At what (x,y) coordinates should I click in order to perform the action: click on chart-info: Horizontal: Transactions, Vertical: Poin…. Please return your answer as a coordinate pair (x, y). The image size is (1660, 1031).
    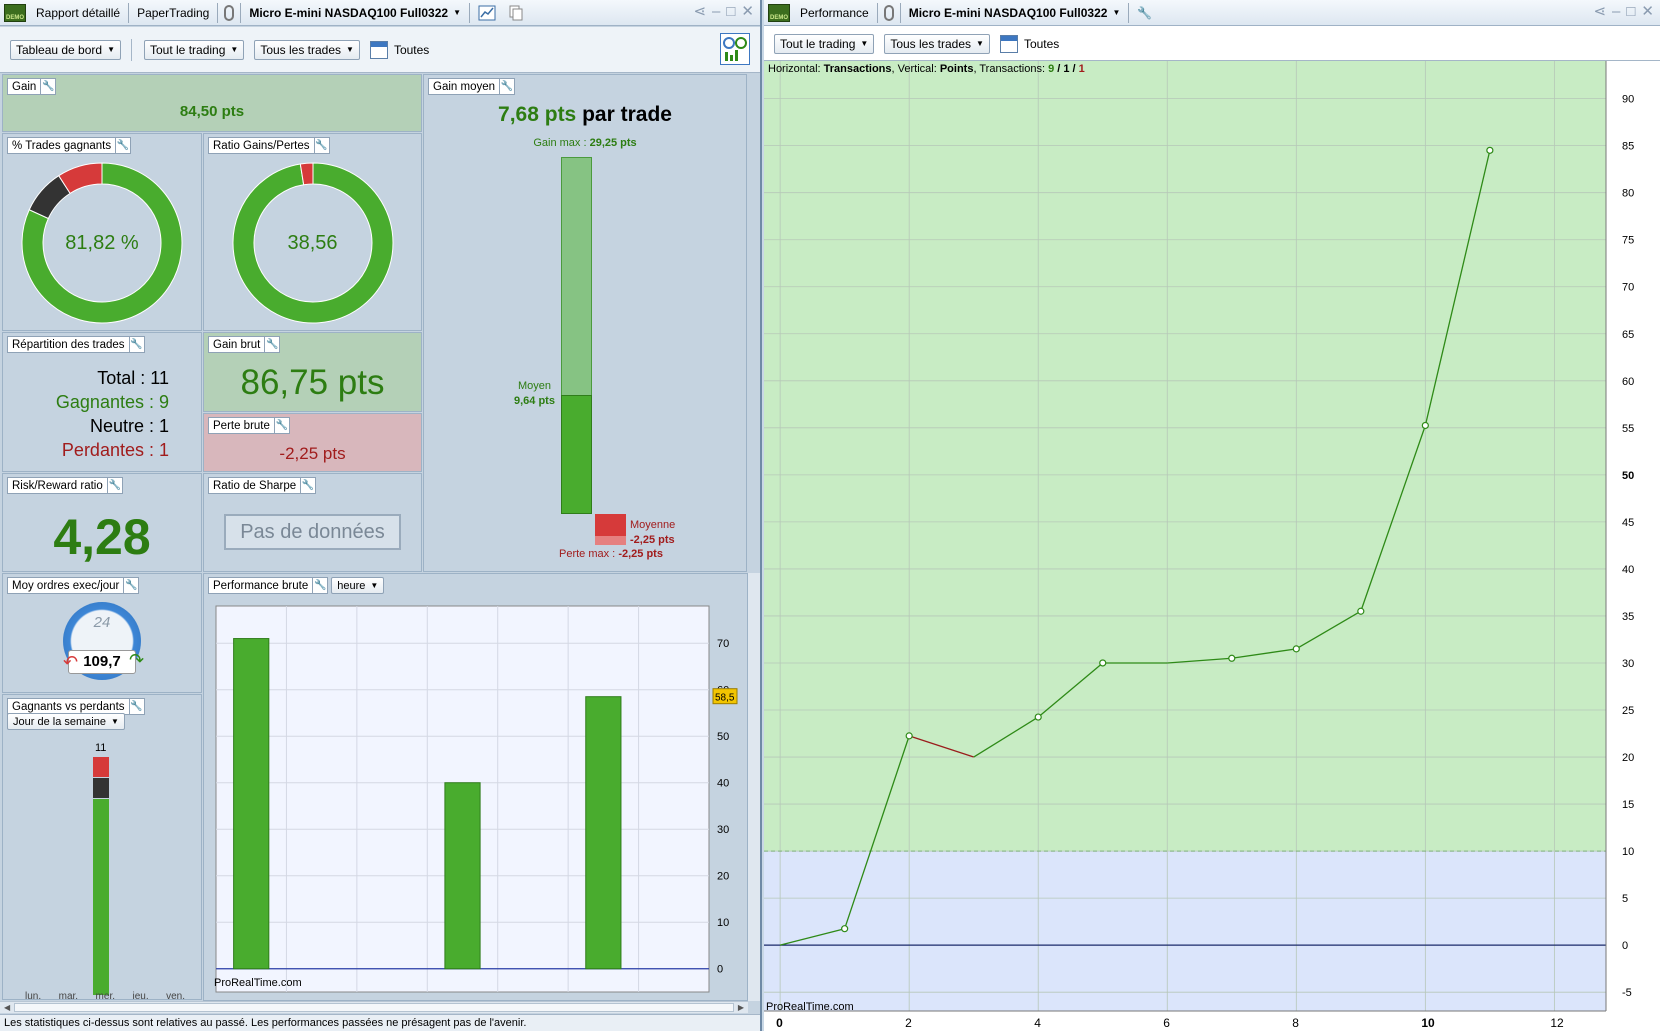
    Looking at the image, I should click on (926, 69).